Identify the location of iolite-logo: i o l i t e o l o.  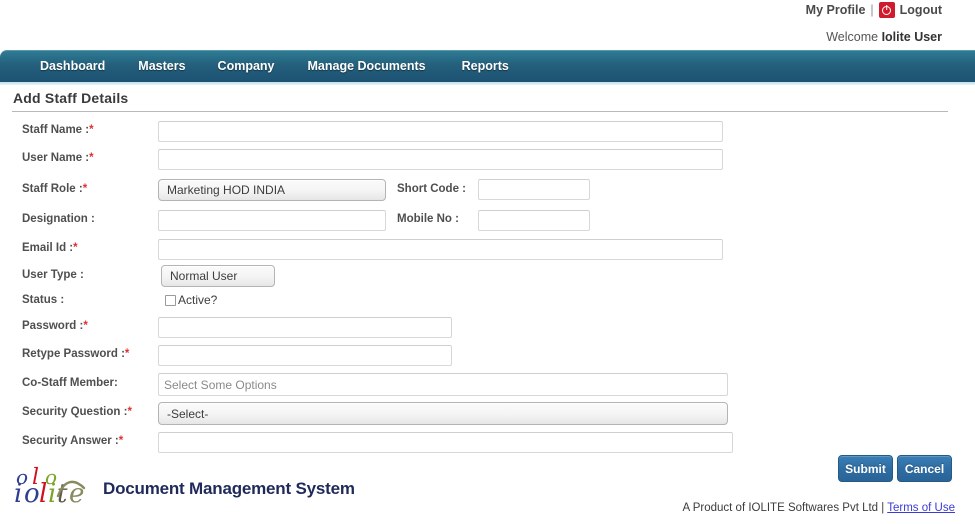
(56, 486).